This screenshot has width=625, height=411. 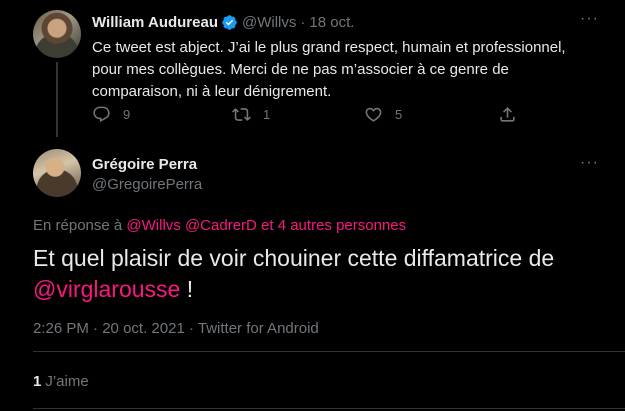 What do you see at coordinates (373, 114) in the screenshot?
I see `heart-icon` at bounding box center [373, 114].